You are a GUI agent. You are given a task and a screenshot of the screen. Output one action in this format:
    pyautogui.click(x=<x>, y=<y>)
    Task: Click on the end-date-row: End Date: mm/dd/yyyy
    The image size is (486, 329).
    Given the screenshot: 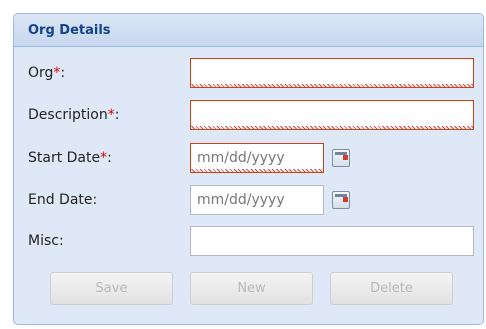 What is the action you would take?
    pyautogui.click(x=248, y=200)
    